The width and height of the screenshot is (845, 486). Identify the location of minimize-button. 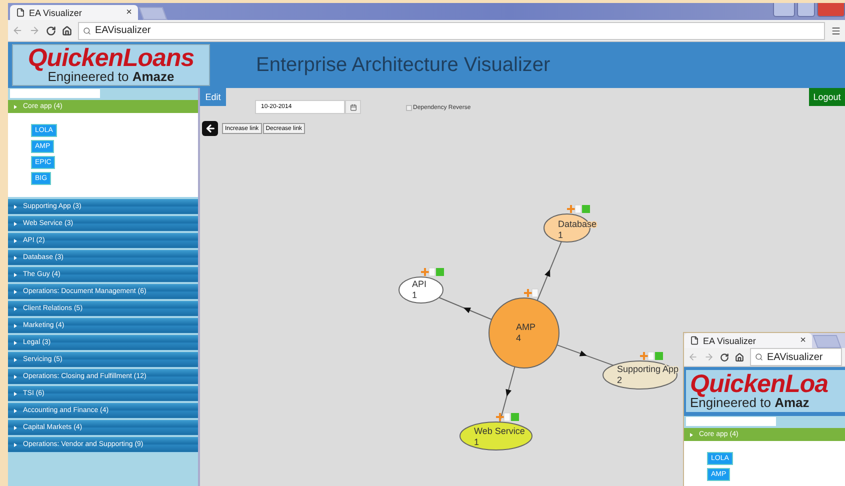
(784, 10).